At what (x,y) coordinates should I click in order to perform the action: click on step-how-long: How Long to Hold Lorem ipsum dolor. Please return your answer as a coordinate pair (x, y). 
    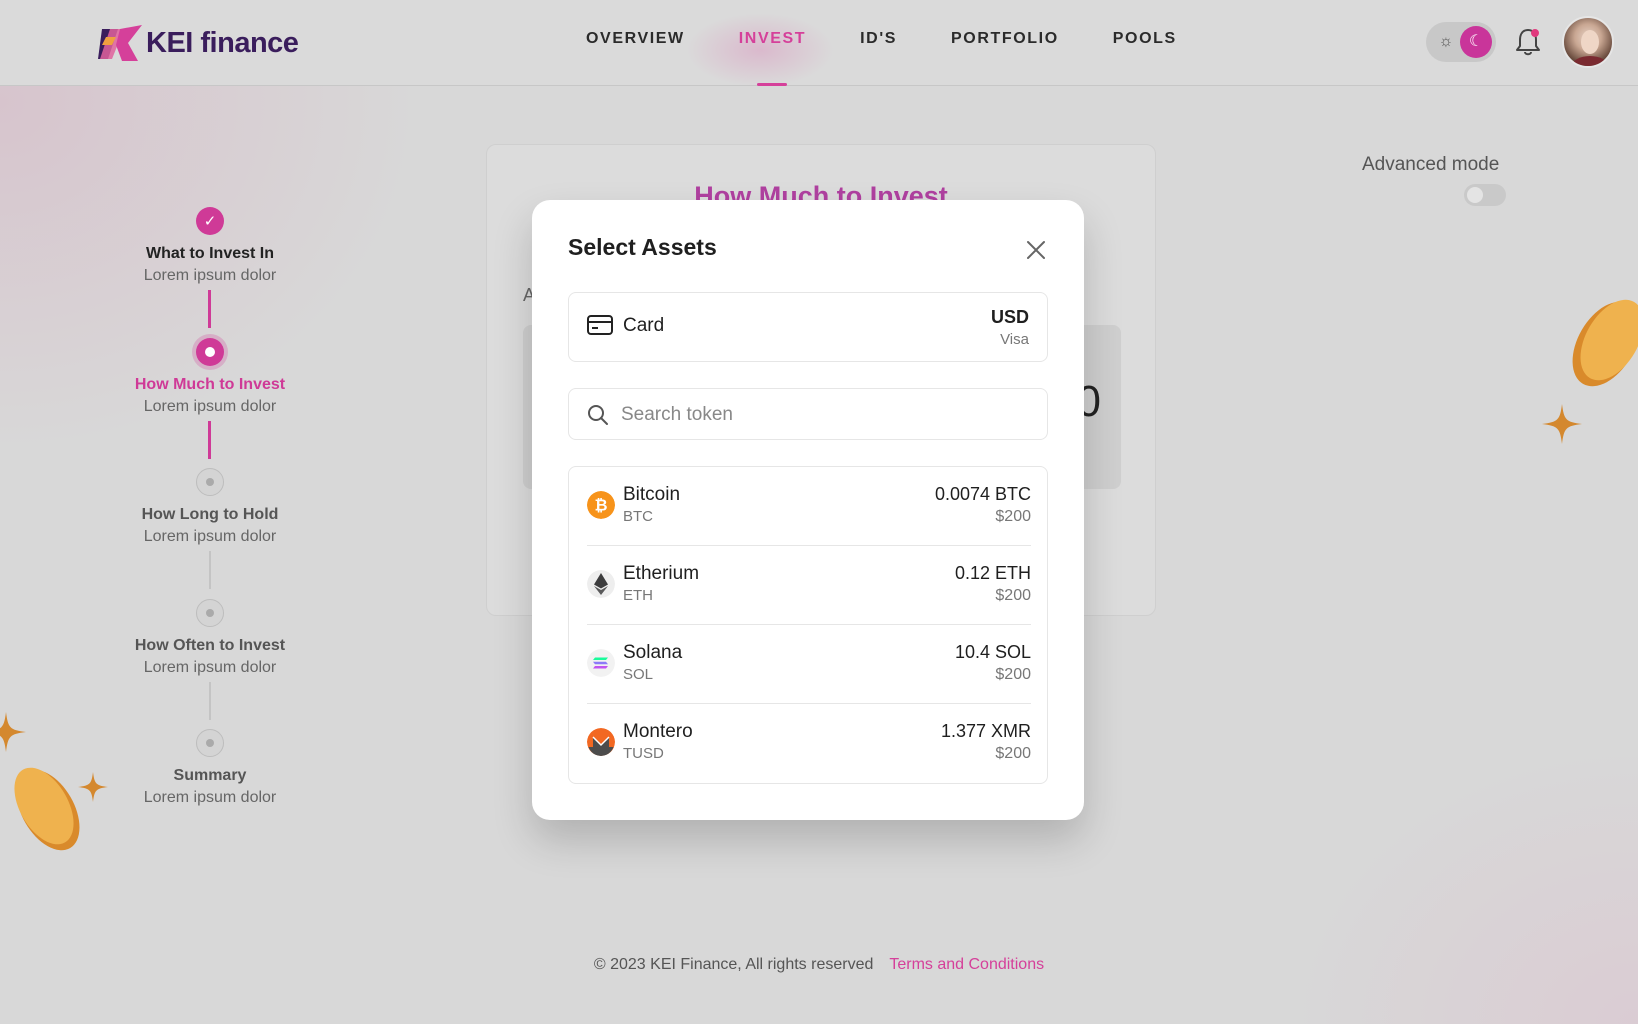
    Looking at the image, I should click on (210, 507).